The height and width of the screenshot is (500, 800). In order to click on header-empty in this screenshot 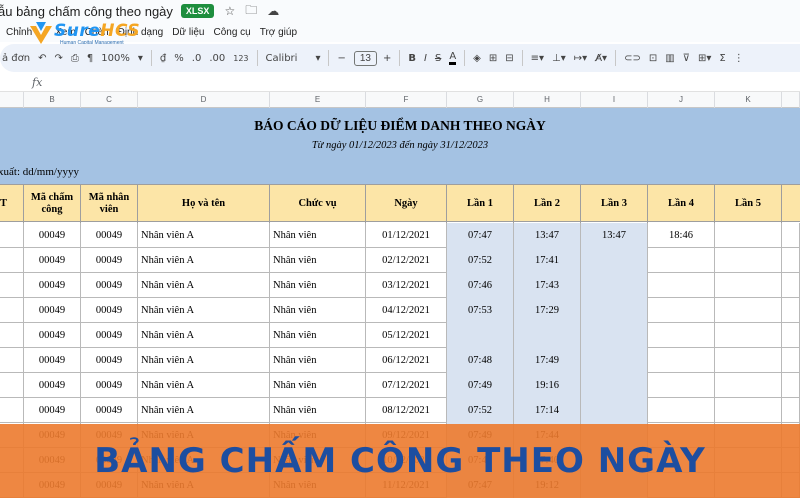, I will do `click(791, 204)`.